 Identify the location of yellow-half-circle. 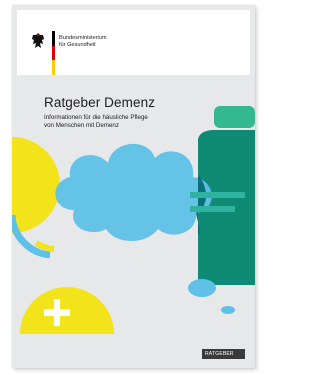
(36, 185).